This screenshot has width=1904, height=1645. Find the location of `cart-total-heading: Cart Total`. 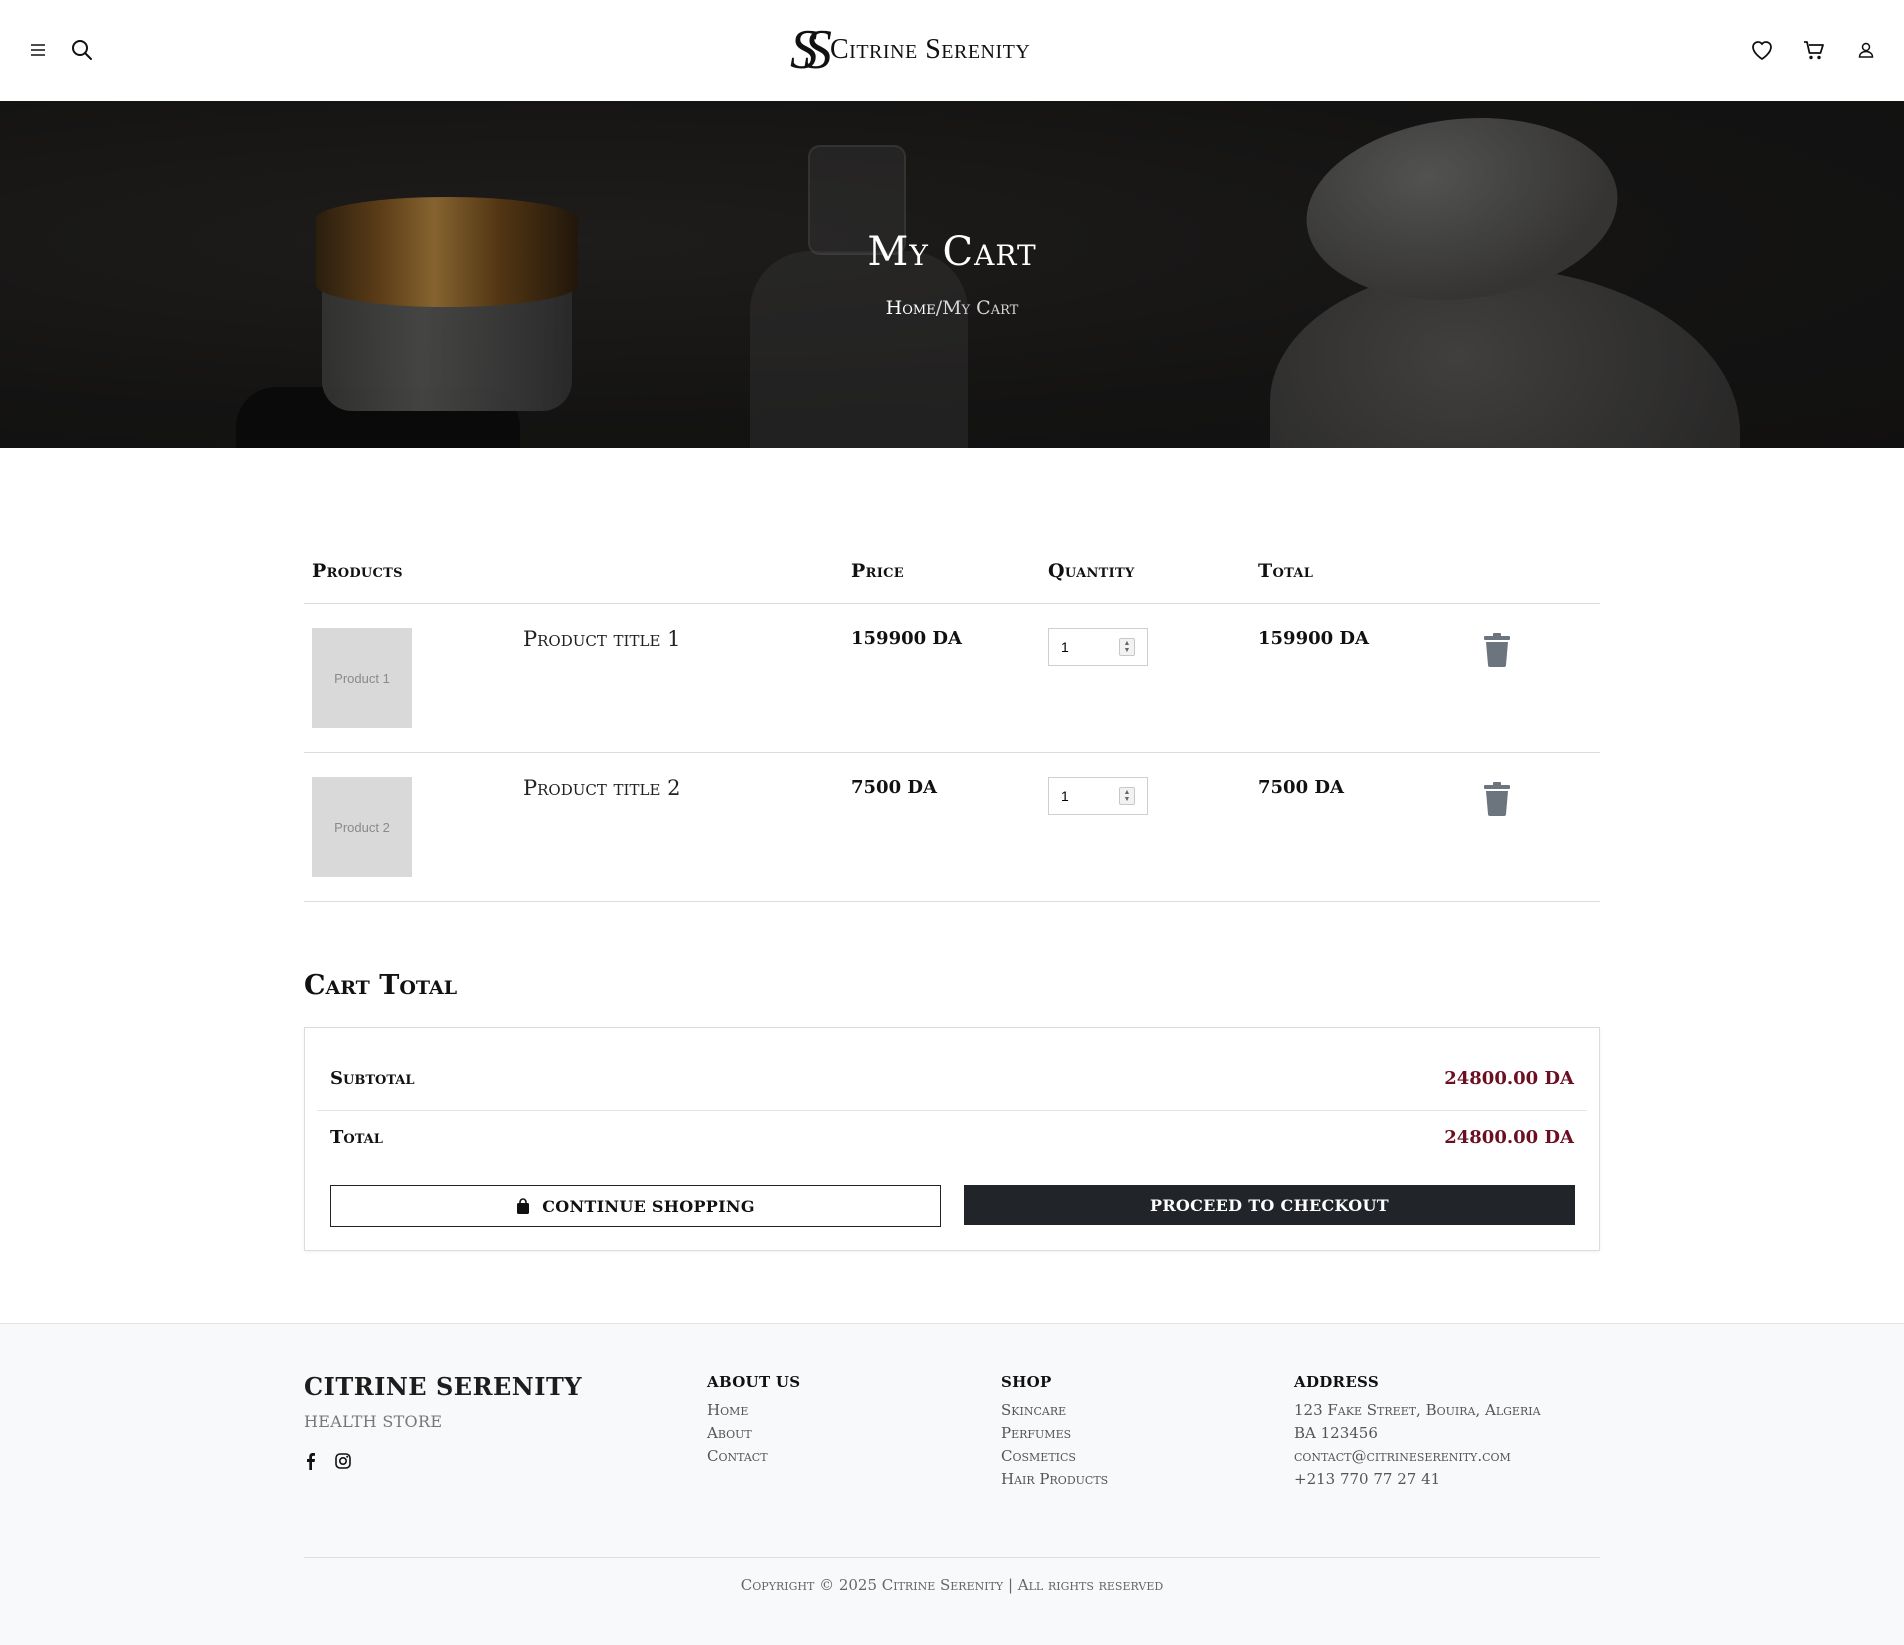

cart-total-heading: Cart Total is located at coordinates (381, 985).